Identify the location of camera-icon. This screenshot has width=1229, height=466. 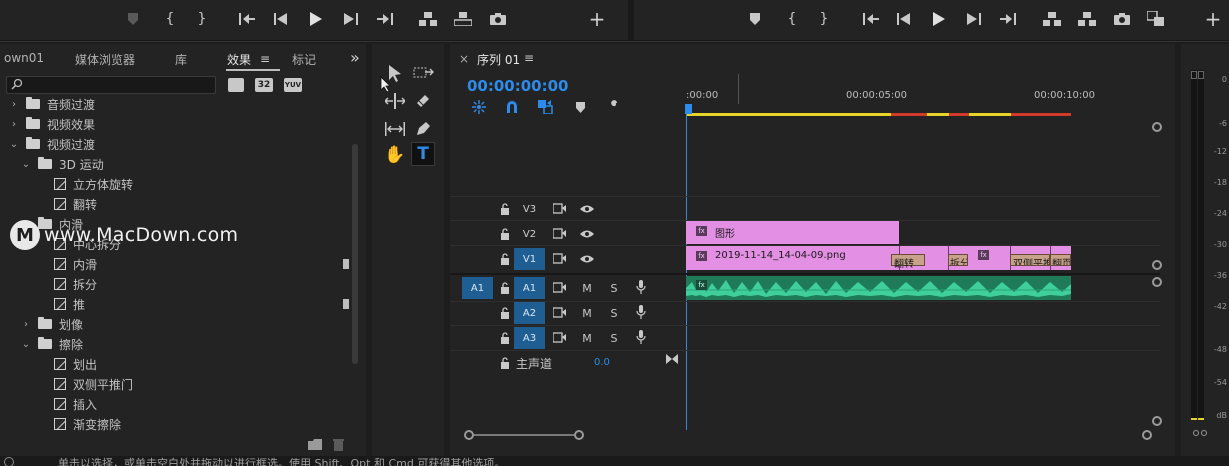
(498, 19).